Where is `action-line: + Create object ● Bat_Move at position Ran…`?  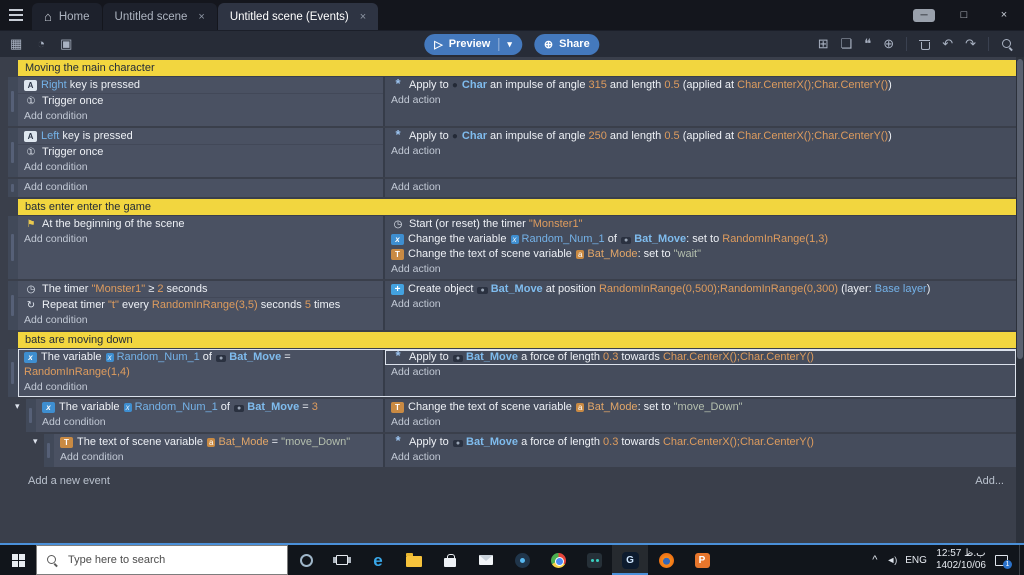
action-line: + Create object ● Bat_Move at position Ran… is located at coordinates (700, 289).